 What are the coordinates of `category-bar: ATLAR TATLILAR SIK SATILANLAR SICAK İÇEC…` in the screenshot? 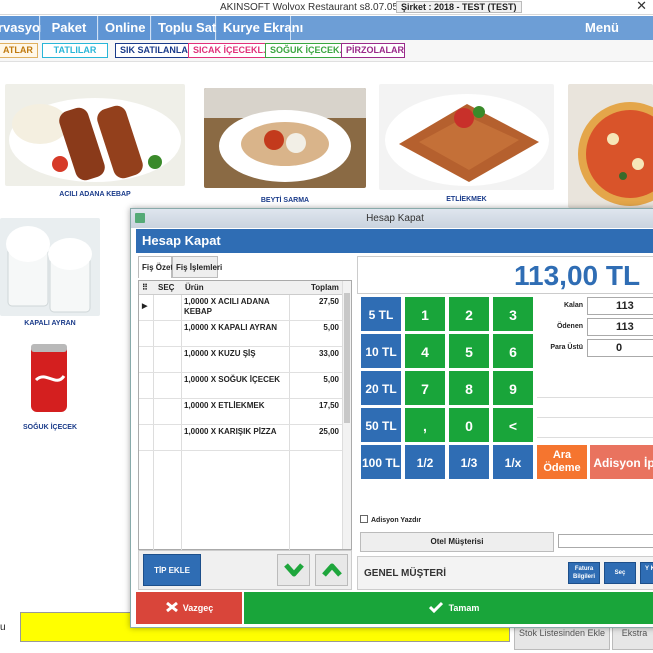 It's located at (326, 51).